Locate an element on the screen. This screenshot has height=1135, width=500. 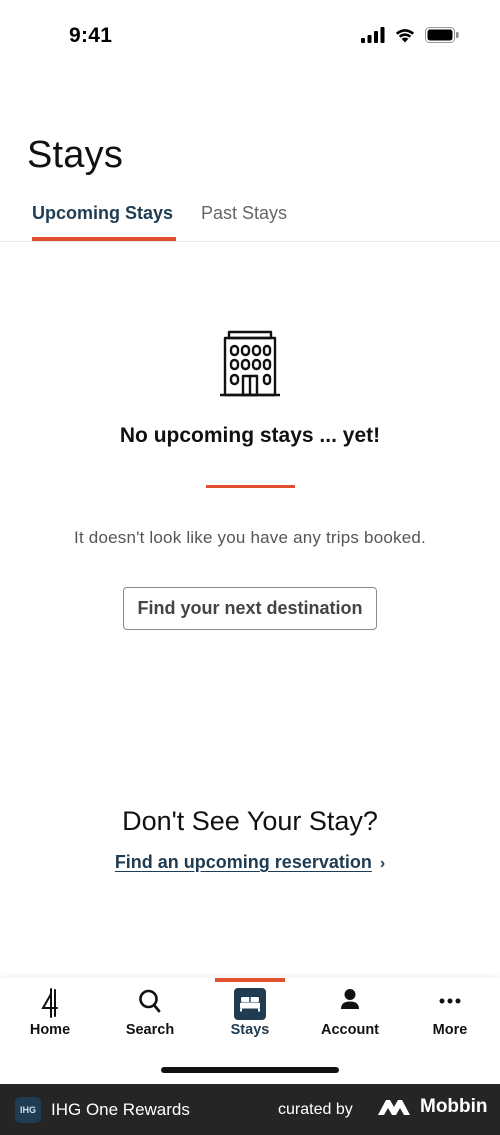
mobbin-brand: Mobbin is located at coordinates (432, 1107).